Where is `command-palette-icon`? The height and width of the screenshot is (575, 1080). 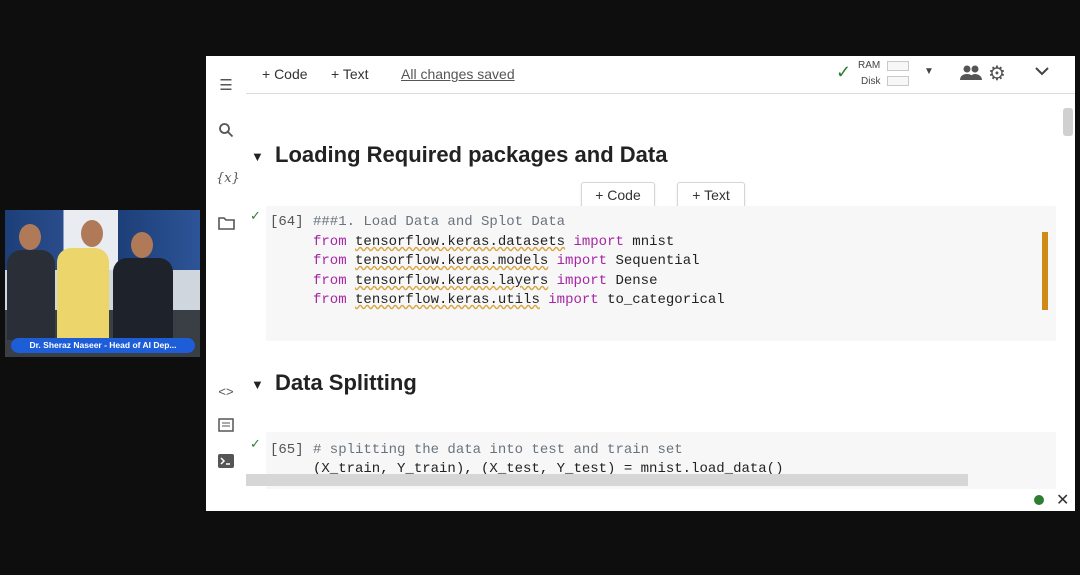
command-palette-icon is located at coordinates (226, 428).